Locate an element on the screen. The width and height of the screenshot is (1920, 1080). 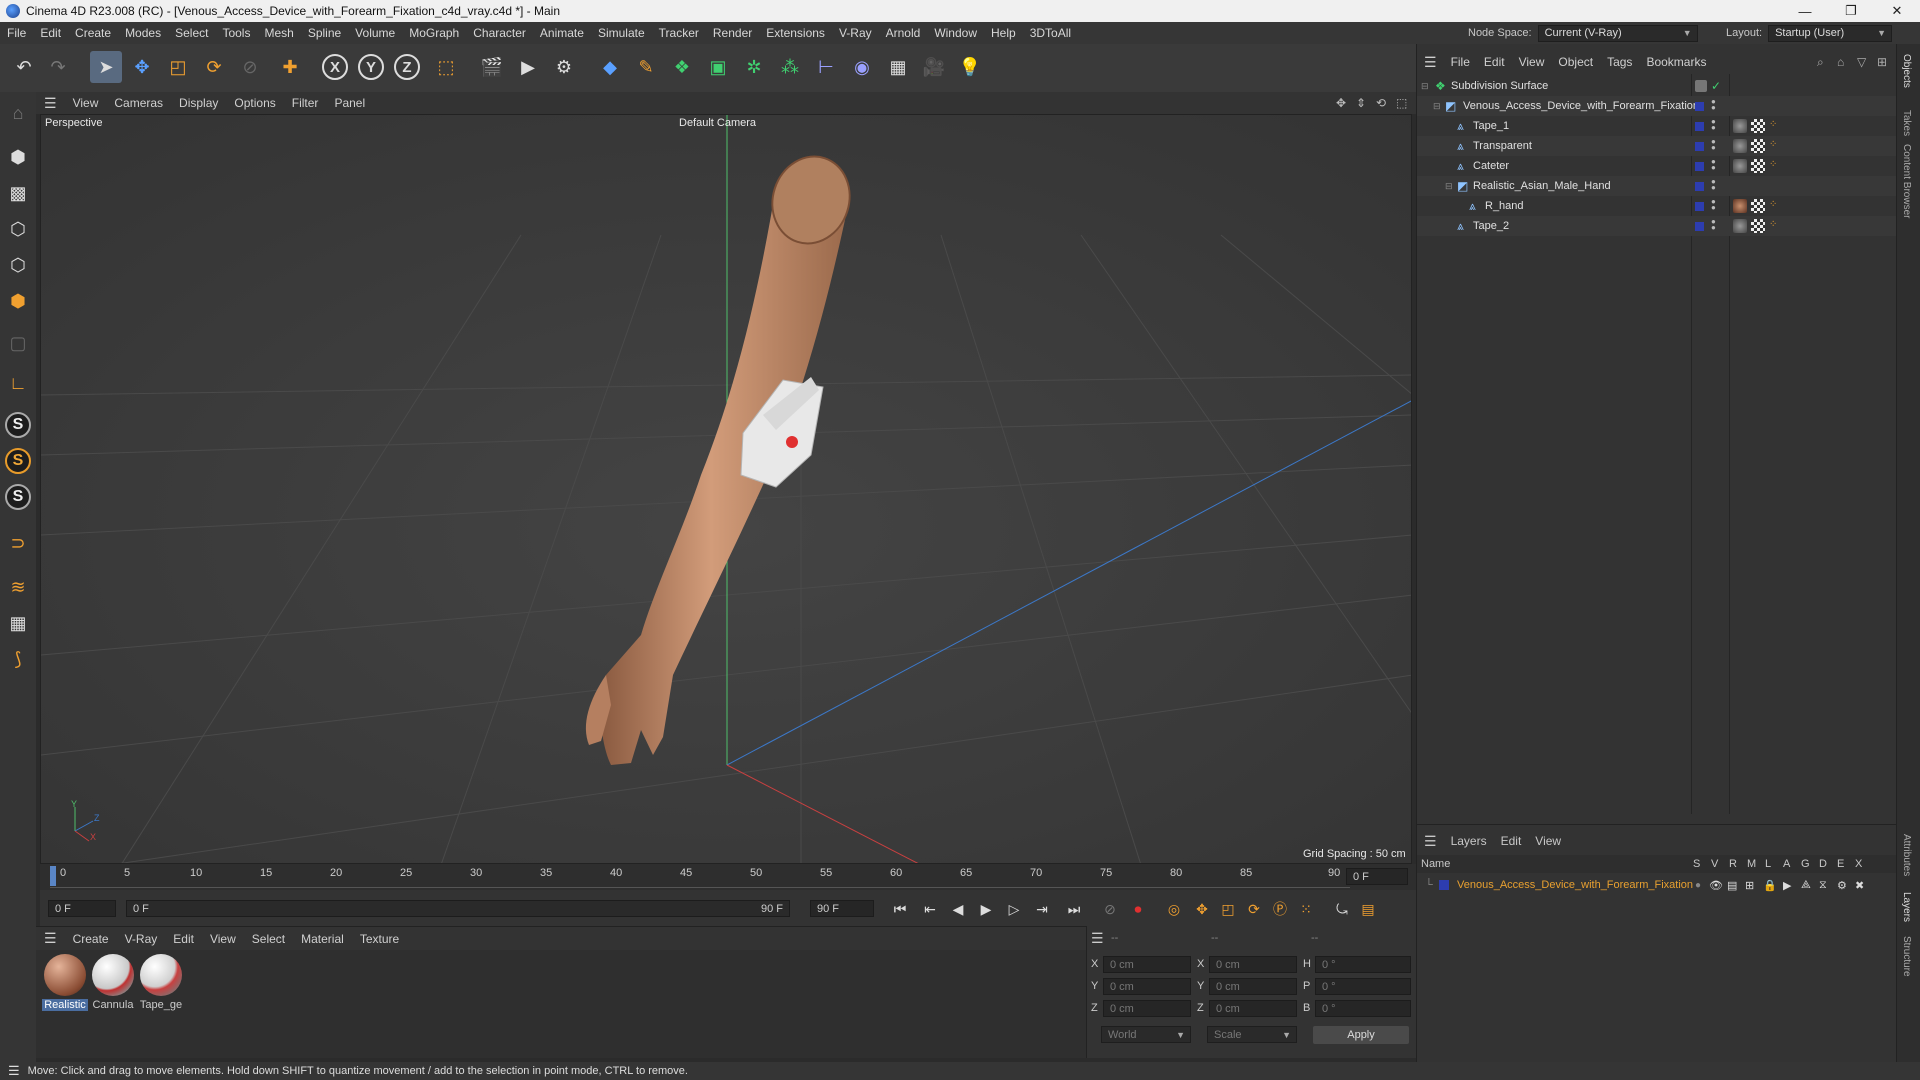
menu-spline: Spline is located at coordinates (324, 33).